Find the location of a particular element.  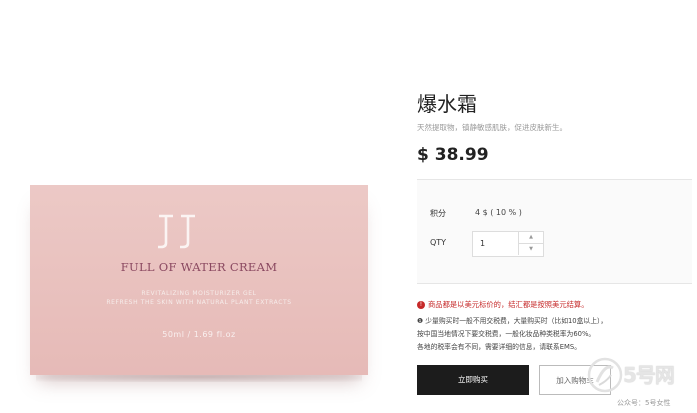

quantity-stepper: ▲ ▼ is located at coordinates (508, 244).